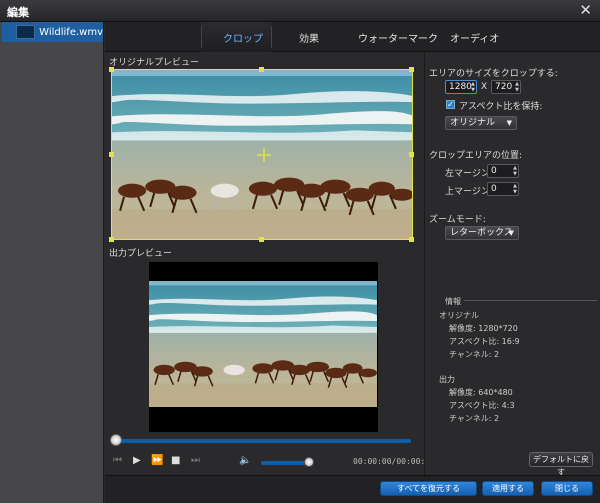  What do you see at coordinates (18, 12) in the screenshot?
I see `window-title: 編集` at bounding box center [18, 12].